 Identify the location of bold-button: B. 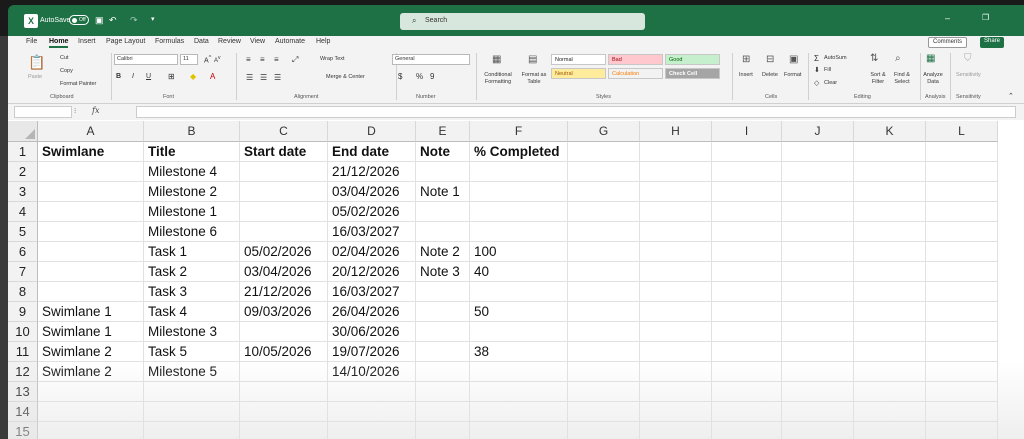
(118, 76).